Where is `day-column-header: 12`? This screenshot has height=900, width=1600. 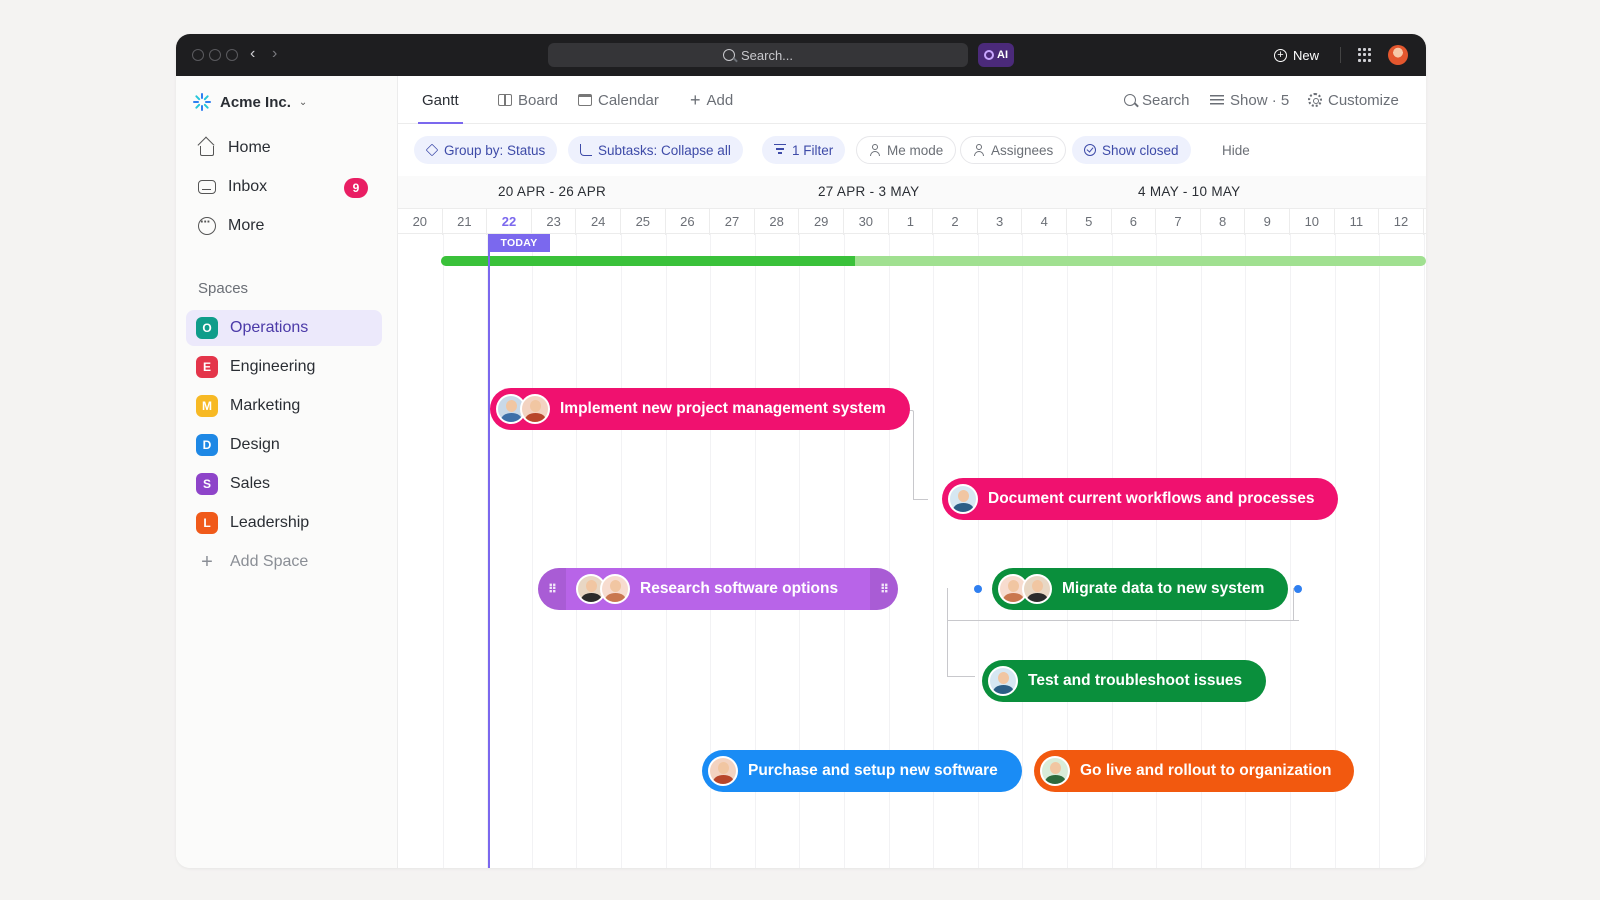 day-column-header: 12 is located at coordinates (1401, 222).